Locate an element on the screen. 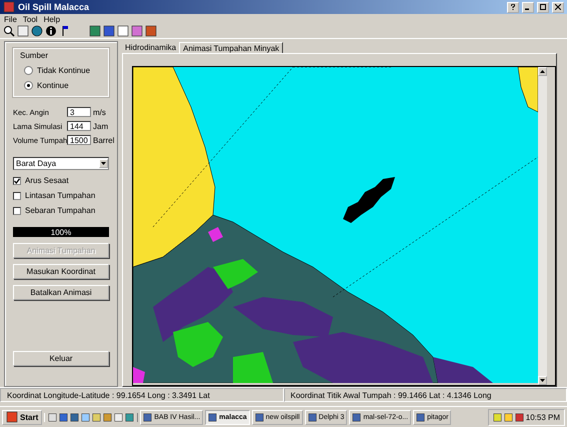  input-field: 1500 is located at coordinates (79, 140).